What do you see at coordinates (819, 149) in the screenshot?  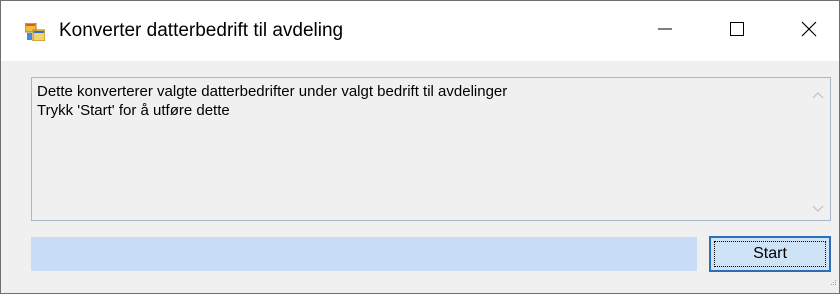 I see `vertical-scrollbar` at bounding box center [819, 149].